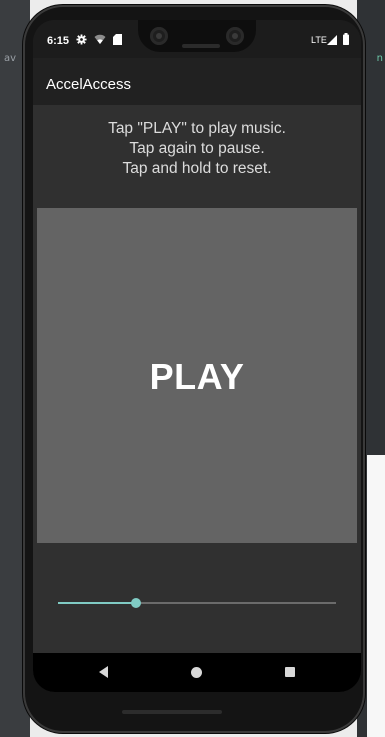 The height and width of the screenshot is (737, 385). I want to click on front-camera-right, so click(235, 36).